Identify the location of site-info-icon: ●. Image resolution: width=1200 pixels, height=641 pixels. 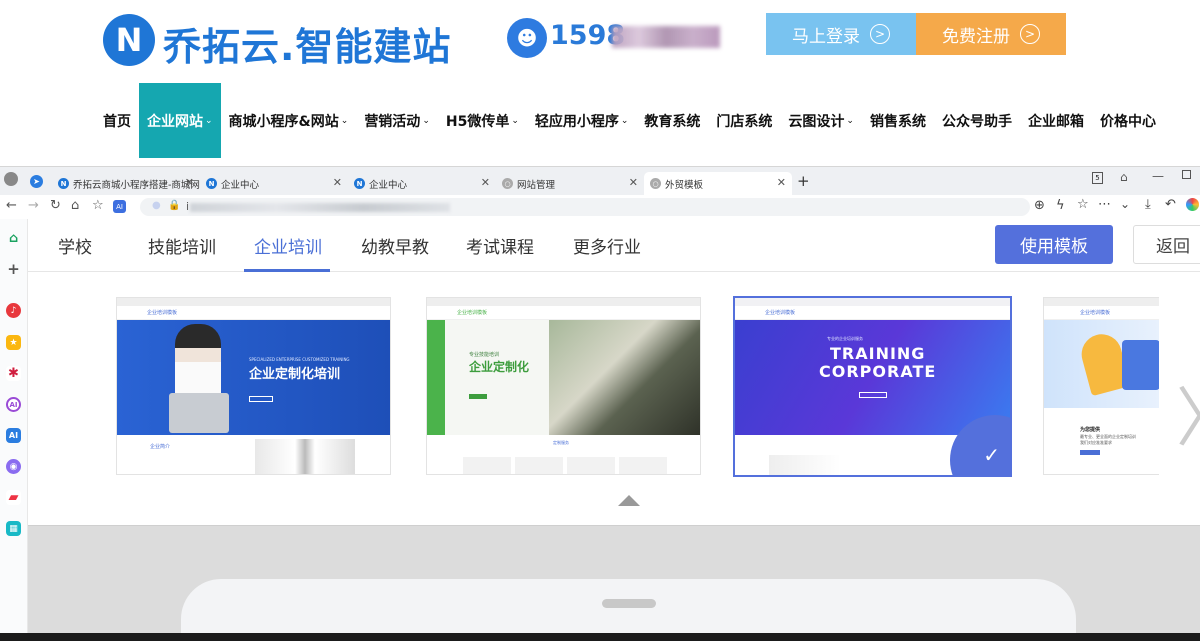
(156, 205).